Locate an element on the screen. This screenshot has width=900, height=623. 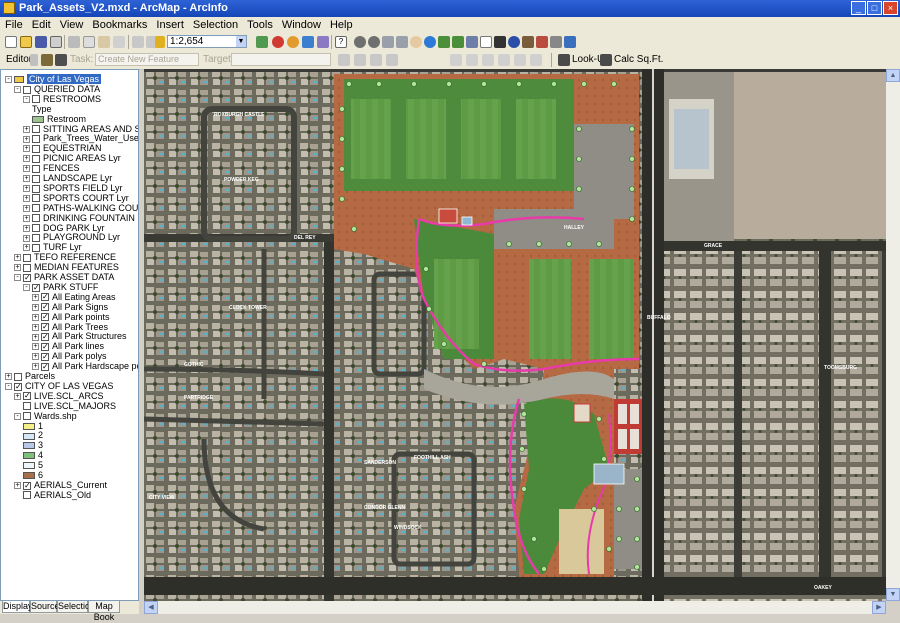
circle-icon is located at coordinates (536, 60).